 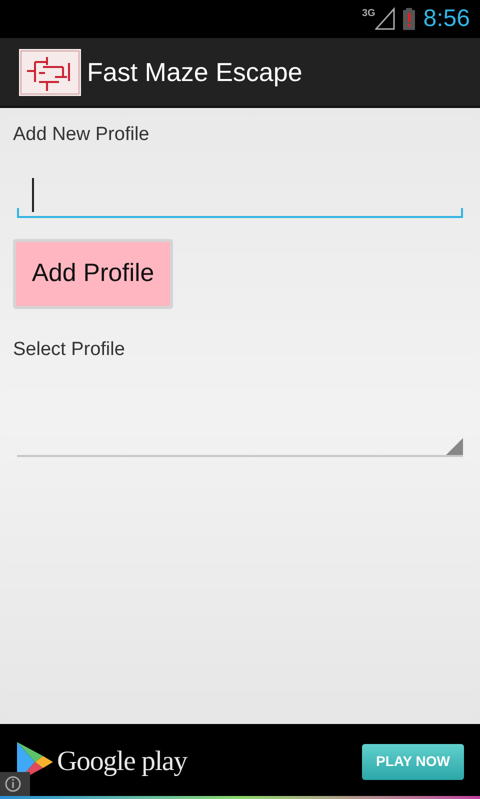 What do you see at coordinates (93, 274) in the screenshot?
I see `add-profile-button: Add Profile` at bounding box center [93, 274].